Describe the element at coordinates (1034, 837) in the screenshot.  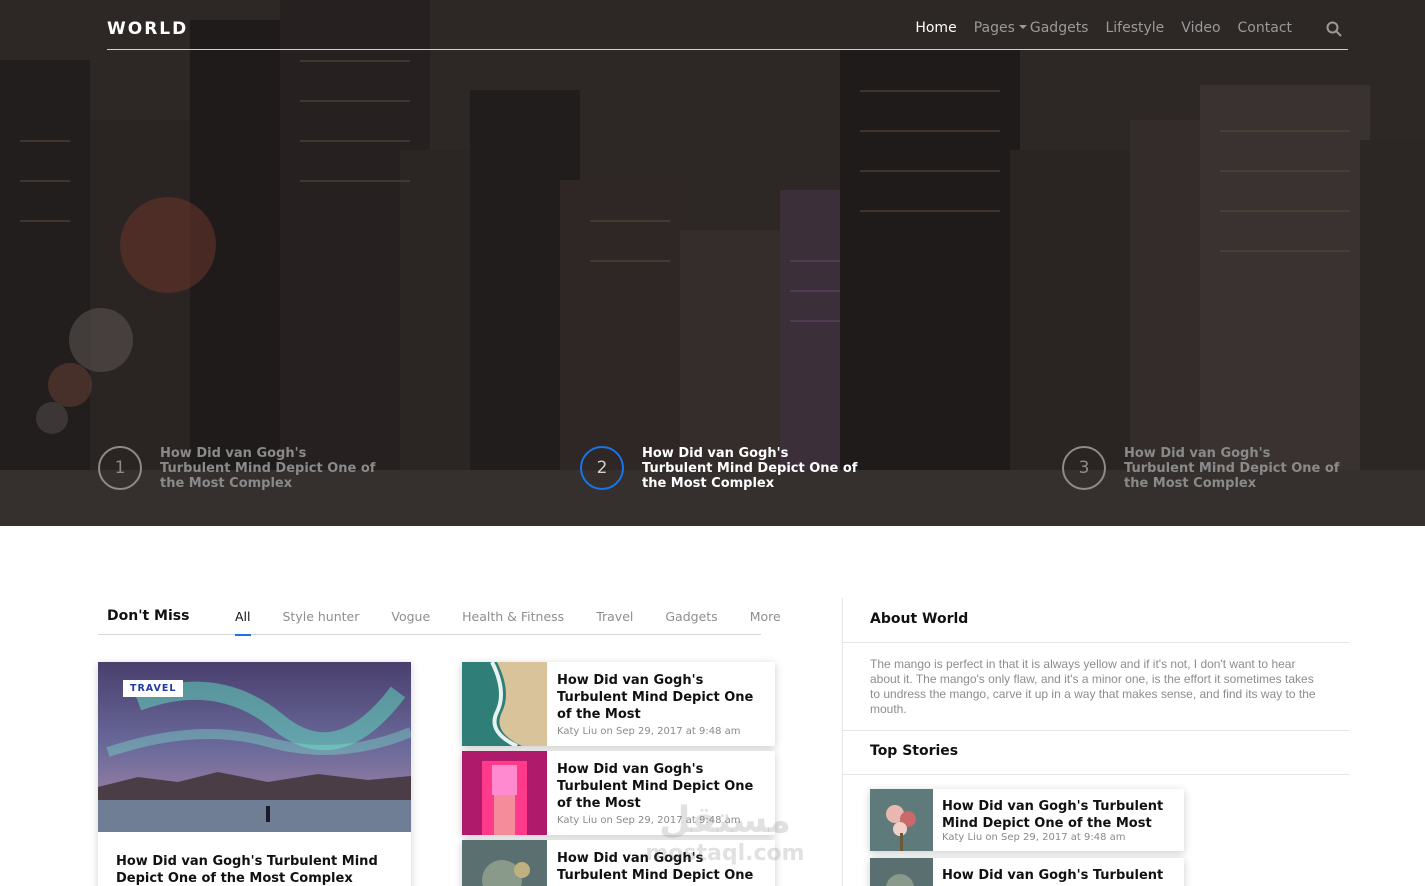
I see `story-meta: Katy Liu on Sep 29, 2017 at 9:48 am` at that location.